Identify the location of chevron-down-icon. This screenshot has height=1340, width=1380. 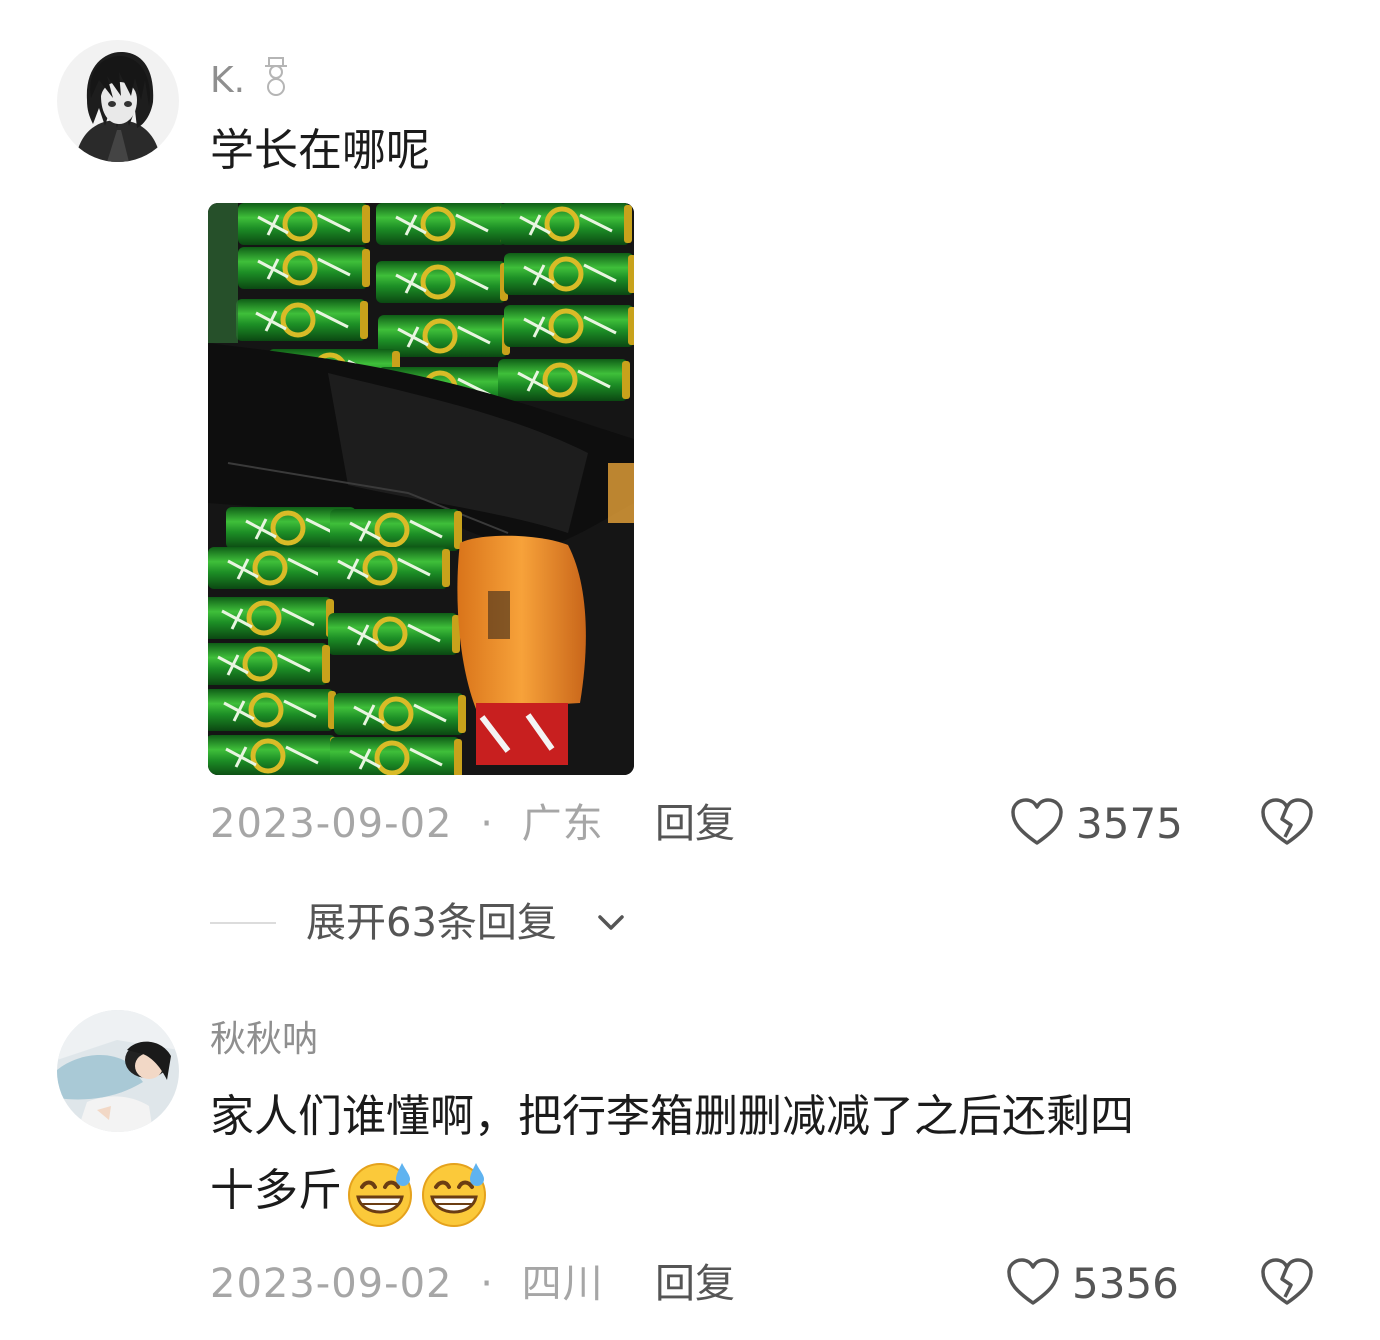
(611, 923).